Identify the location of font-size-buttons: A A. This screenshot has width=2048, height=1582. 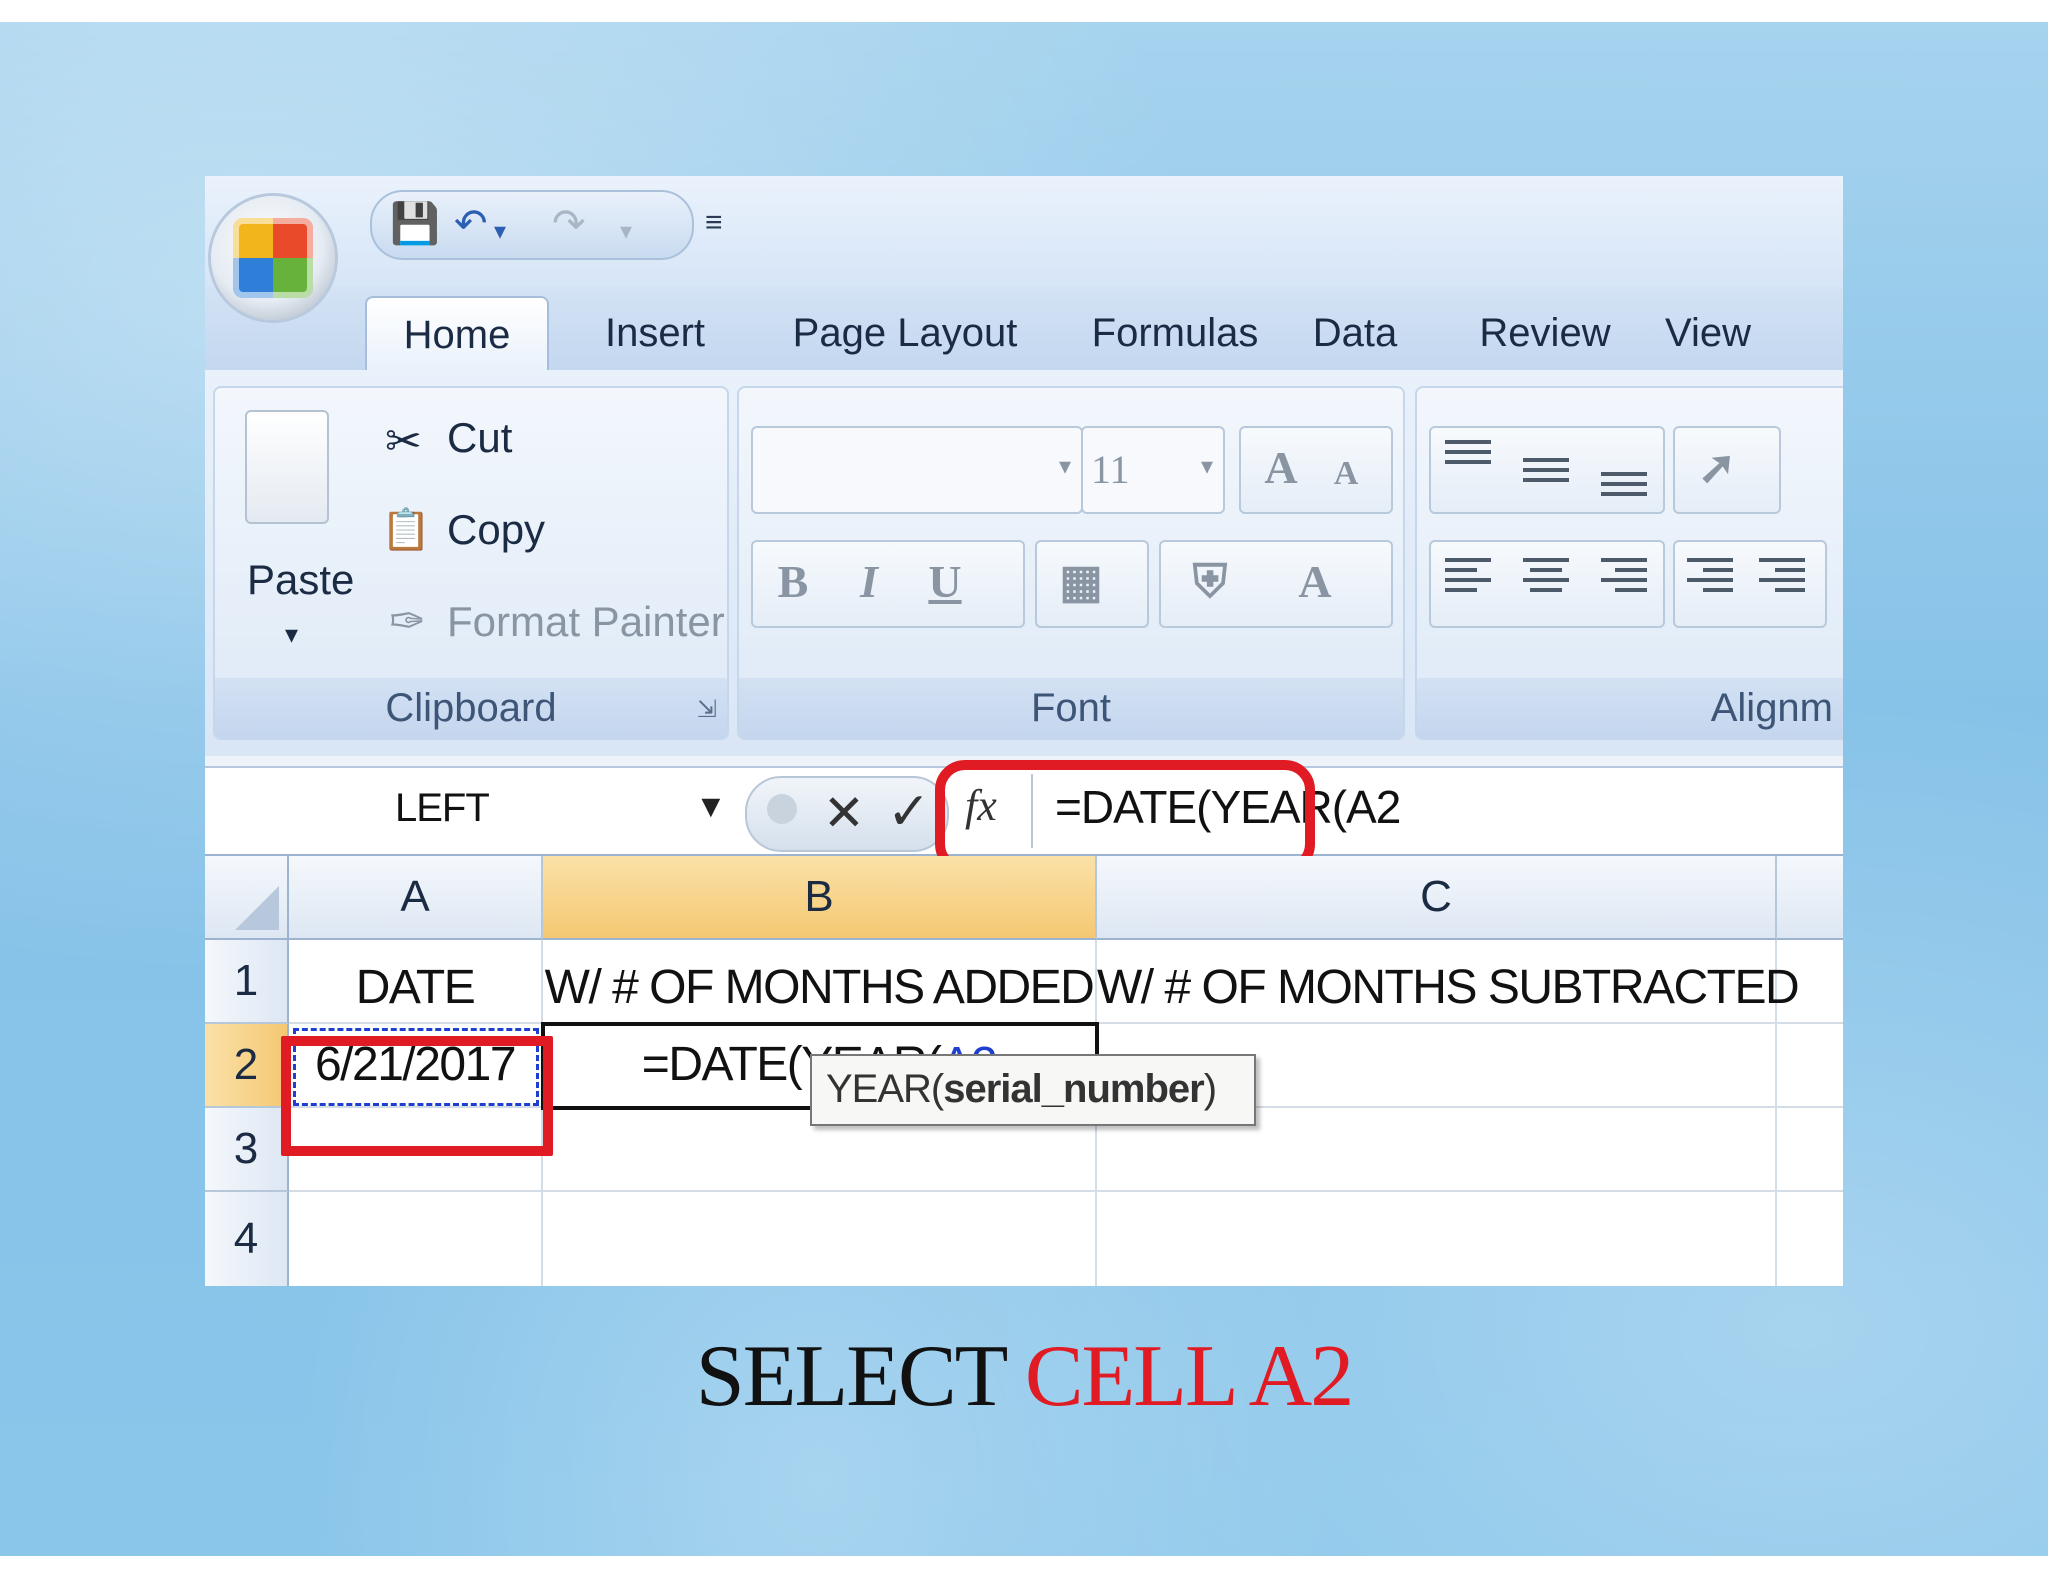
(1316, 470).